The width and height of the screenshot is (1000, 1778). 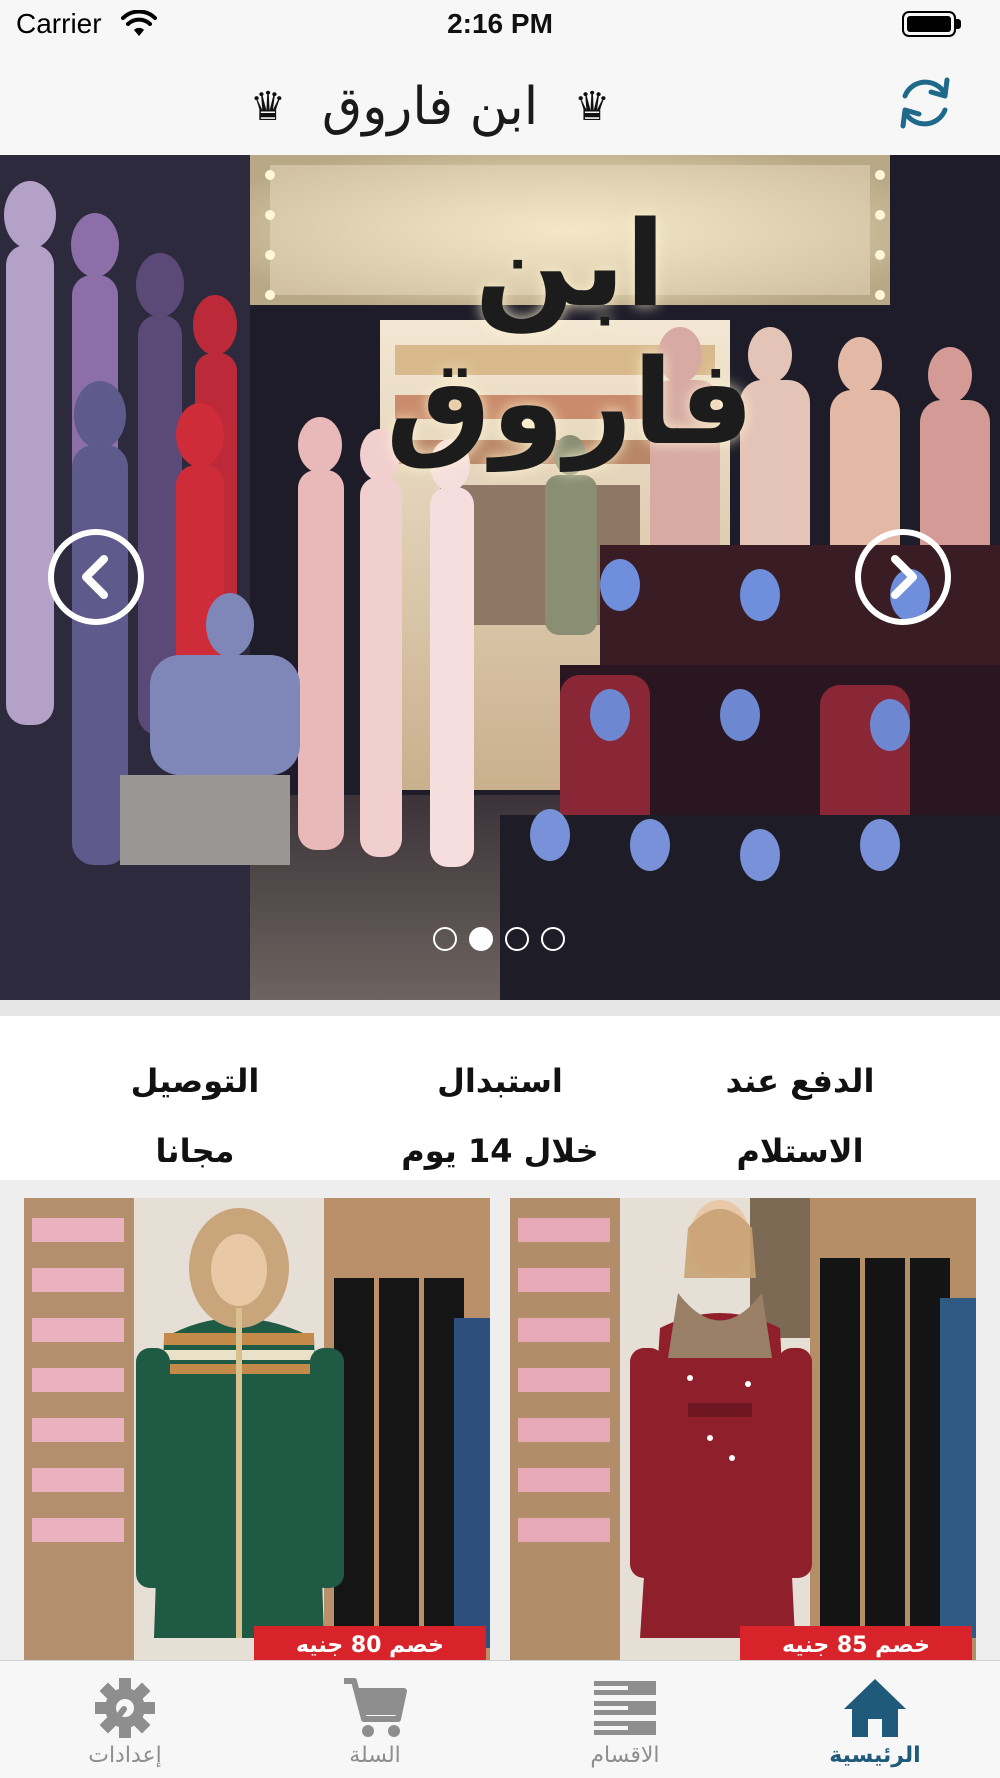 I want to click on status-bar: Carrier 2:16 PM, so click(x=500, y=26).